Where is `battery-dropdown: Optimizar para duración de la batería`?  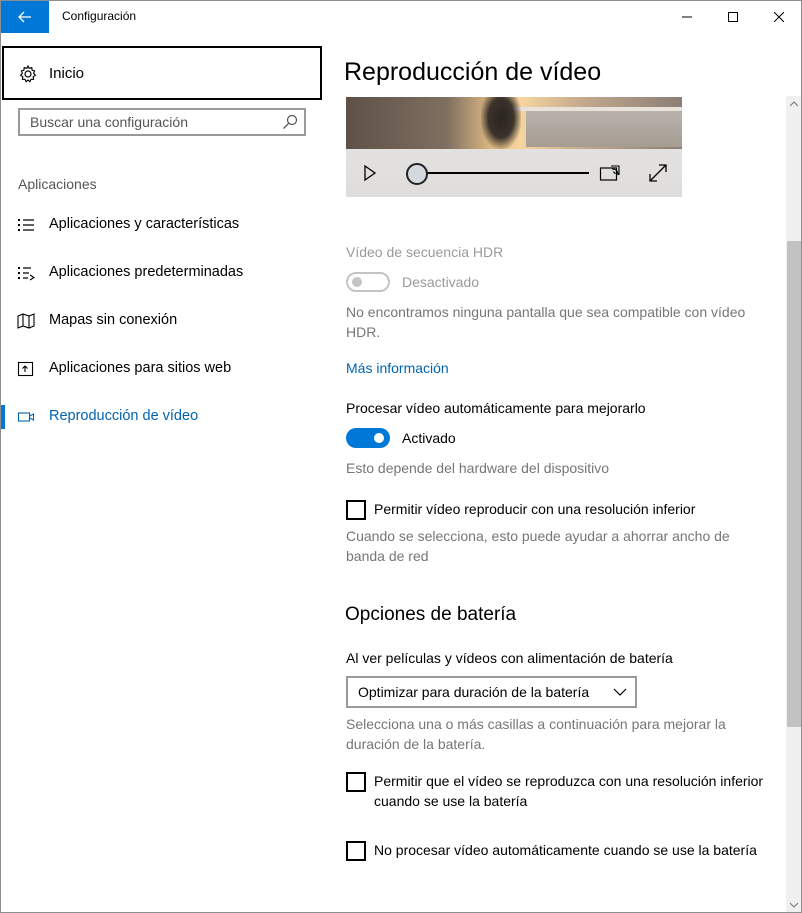
battery-dropdown: Optimizar para duración de la batería is located at coordinates (491, 692).